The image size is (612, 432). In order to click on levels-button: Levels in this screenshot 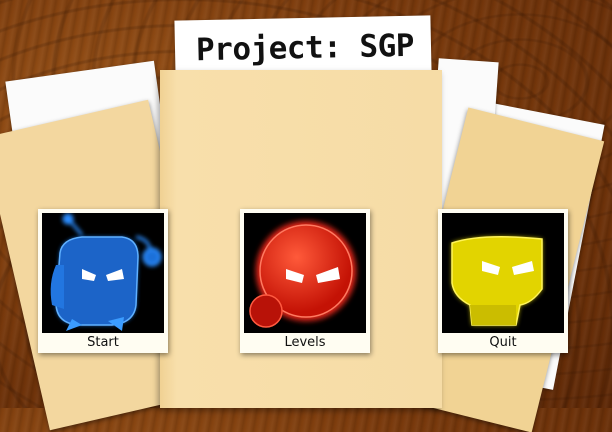, I will do `click(305, 281)`.